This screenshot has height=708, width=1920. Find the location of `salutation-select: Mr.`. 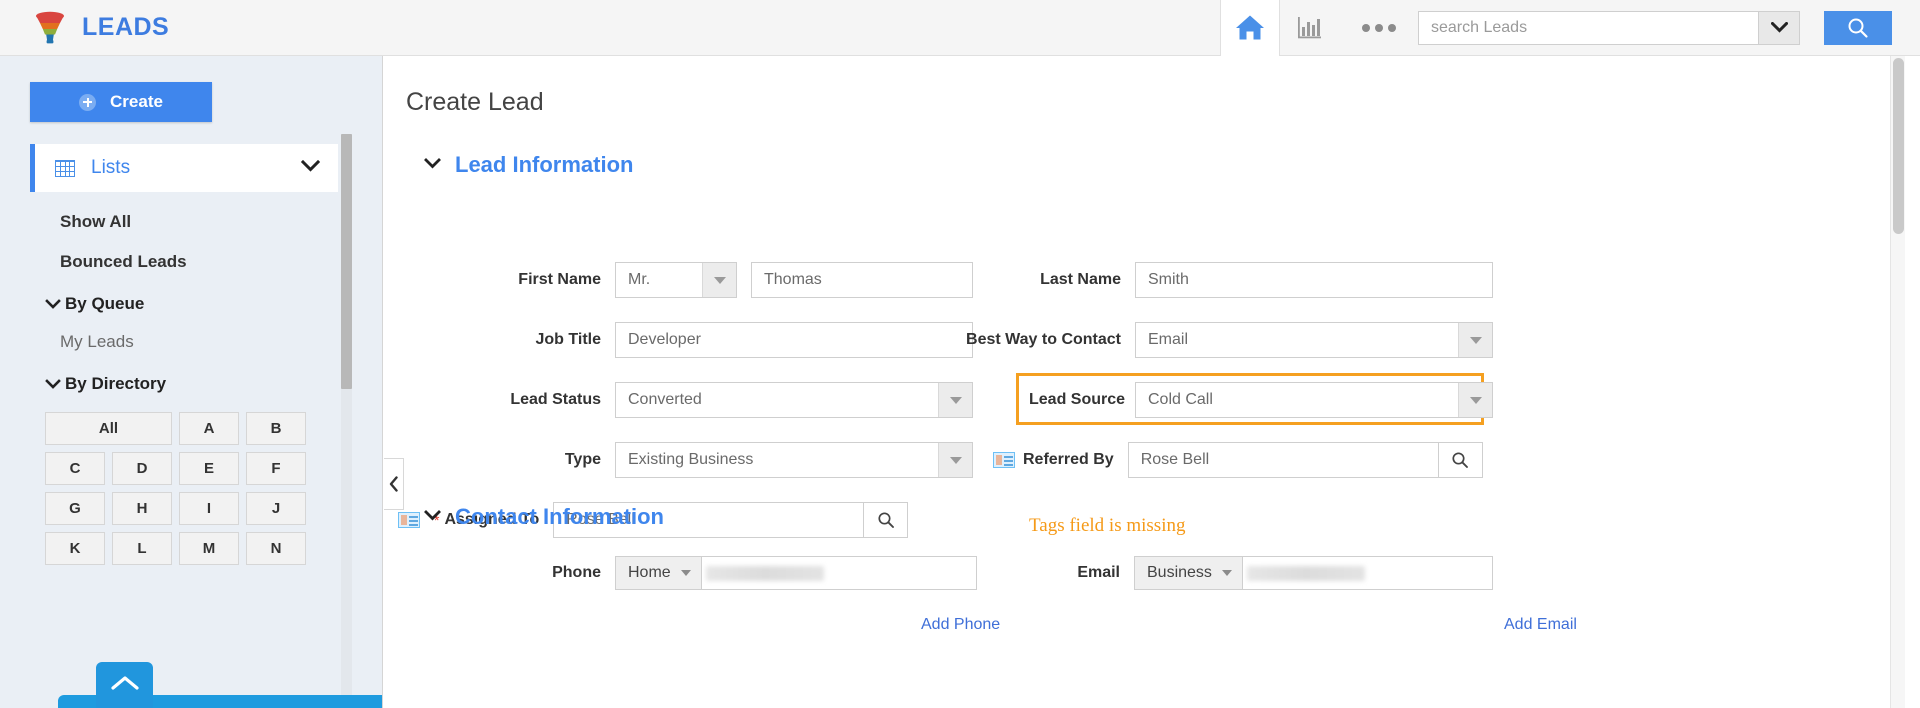

salutation-select: Mr. is located at coordinates (676, 280).